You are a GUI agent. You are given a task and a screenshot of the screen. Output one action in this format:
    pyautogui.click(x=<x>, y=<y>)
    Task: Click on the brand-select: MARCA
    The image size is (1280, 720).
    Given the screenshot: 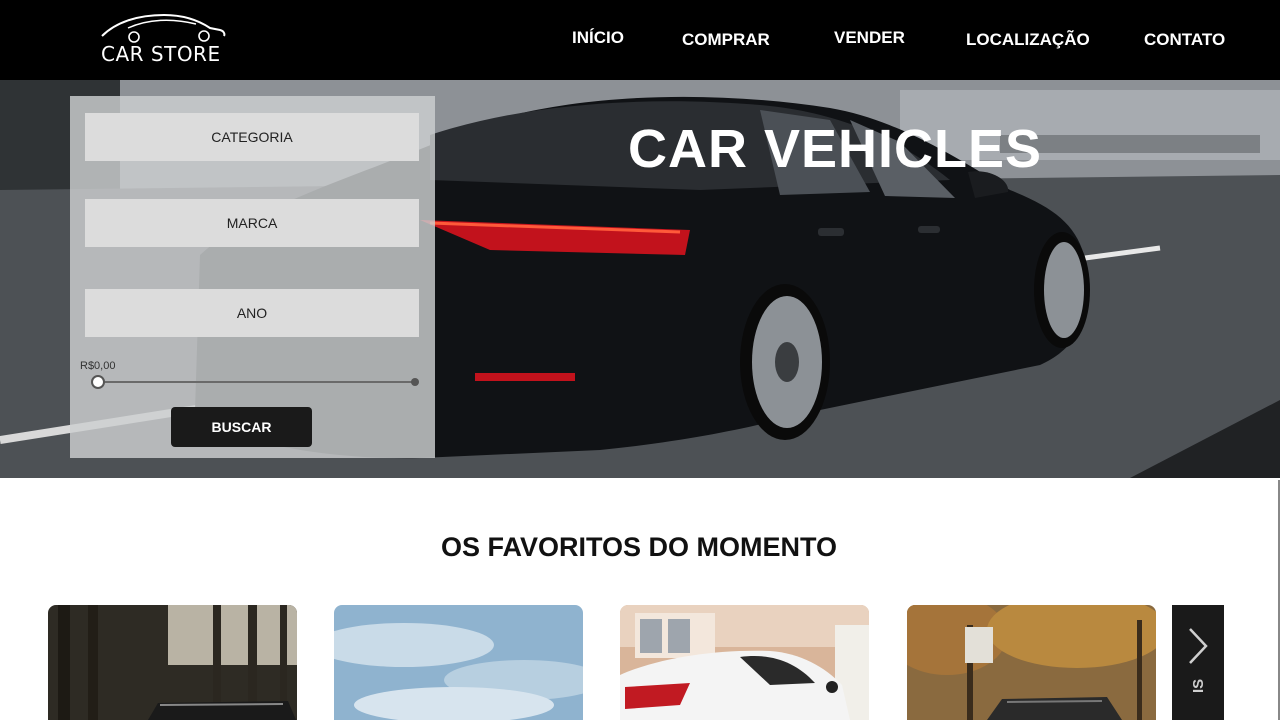 What is the action you would take?
    pyautogui.click(x=252, y=223)
    